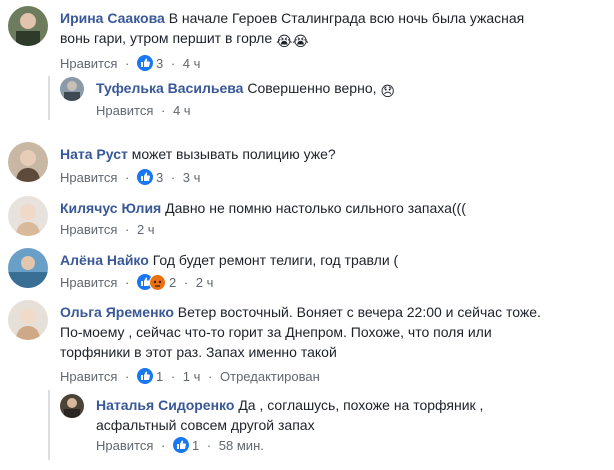 The width and height of the screenshot is (614, 470). I want to click on comment-author: Ната Руст, so click(94, 154).